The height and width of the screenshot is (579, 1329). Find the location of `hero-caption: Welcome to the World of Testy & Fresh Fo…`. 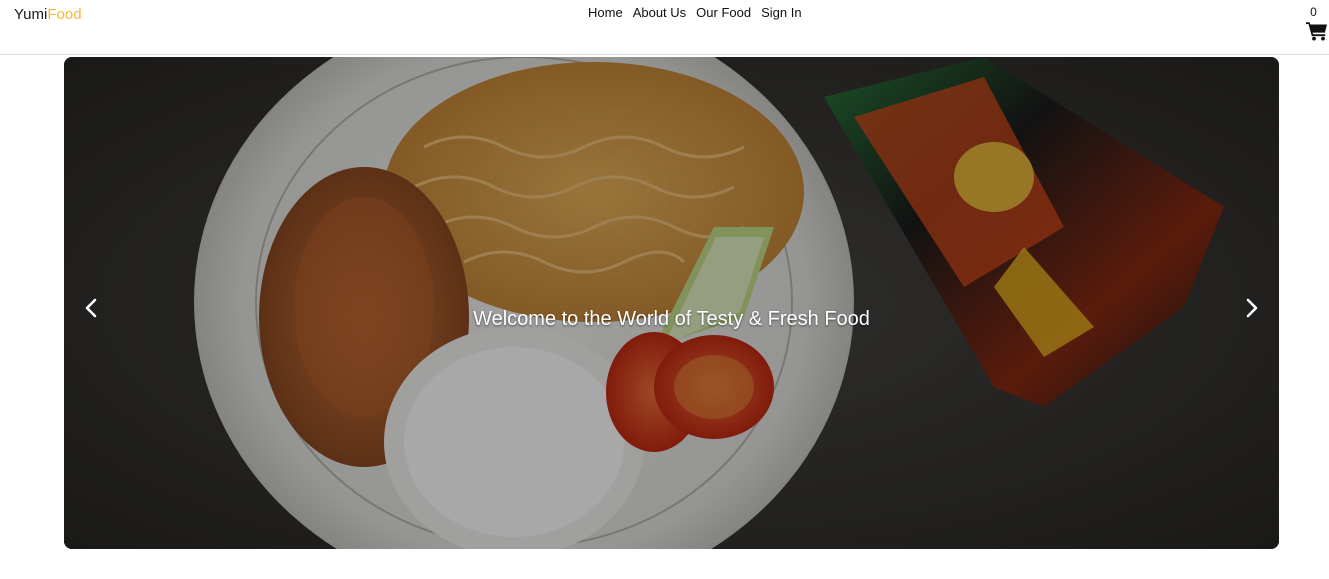

hero-caption: Welcome to the World of Testy & Fresh Fo… is located at coordinates (671, 319).